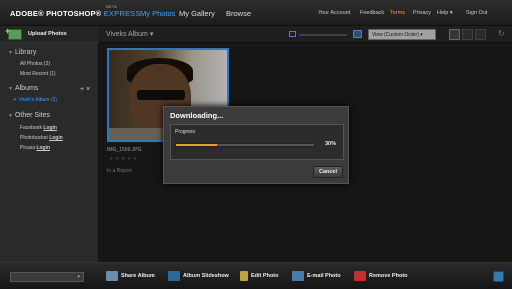 The height and width of the screenshot is (289, 512). What do you see at coordinates (122, 13) in the screenshot?
I see `logo-express: EXPRESS` at bounding box center [122, 13].